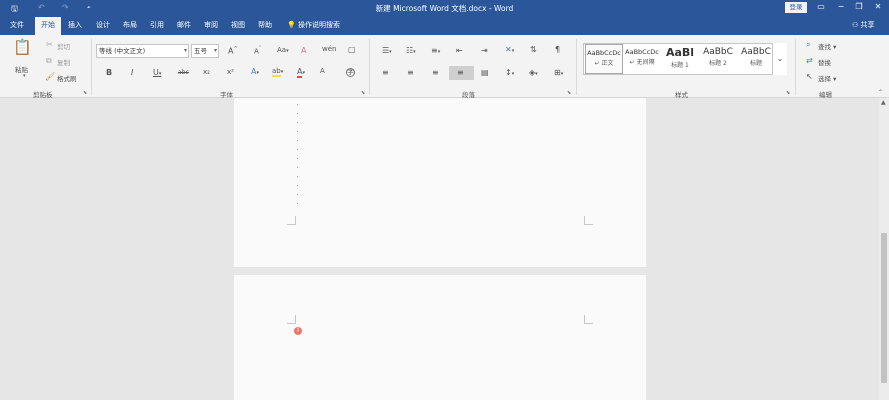 This screenshot has height=400, width=889. Describe the element at coordinates (109, 73) in the screenshot. I see `bold-icon: B` at that location.